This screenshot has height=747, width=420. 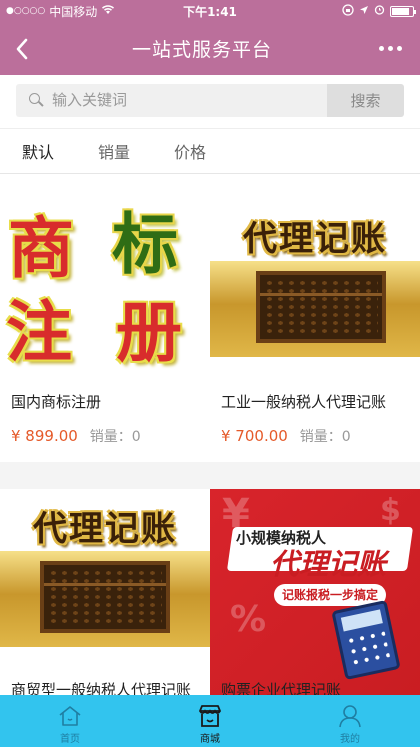 What do you see at coordinates (201, 50) in the screenshot?
I see `page-title: 一站式服务平台` at bounding box center [201, 50].